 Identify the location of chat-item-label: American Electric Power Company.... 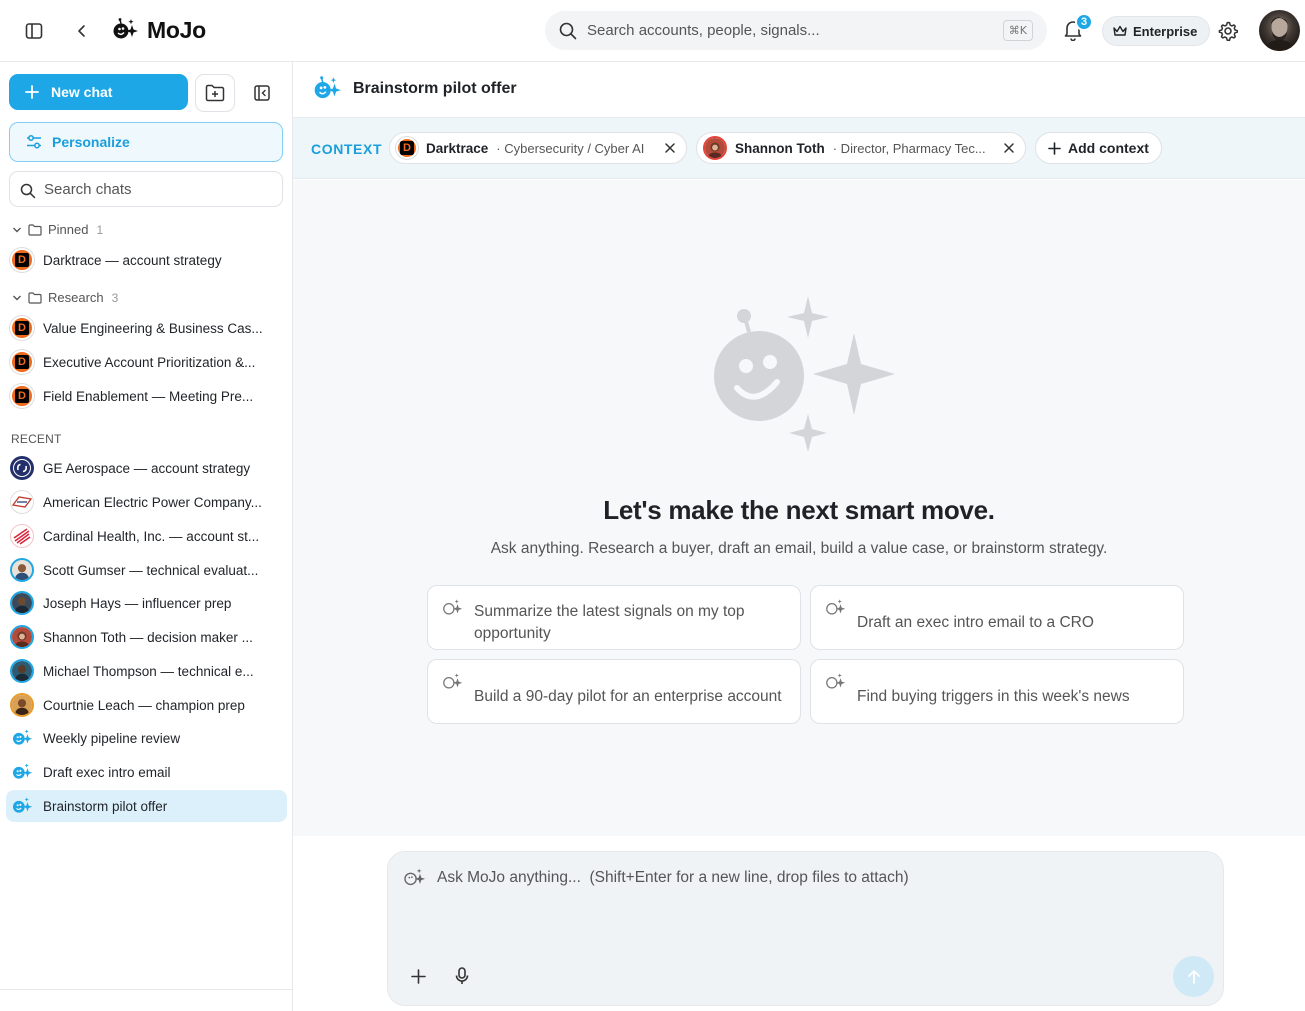
(152, 502).